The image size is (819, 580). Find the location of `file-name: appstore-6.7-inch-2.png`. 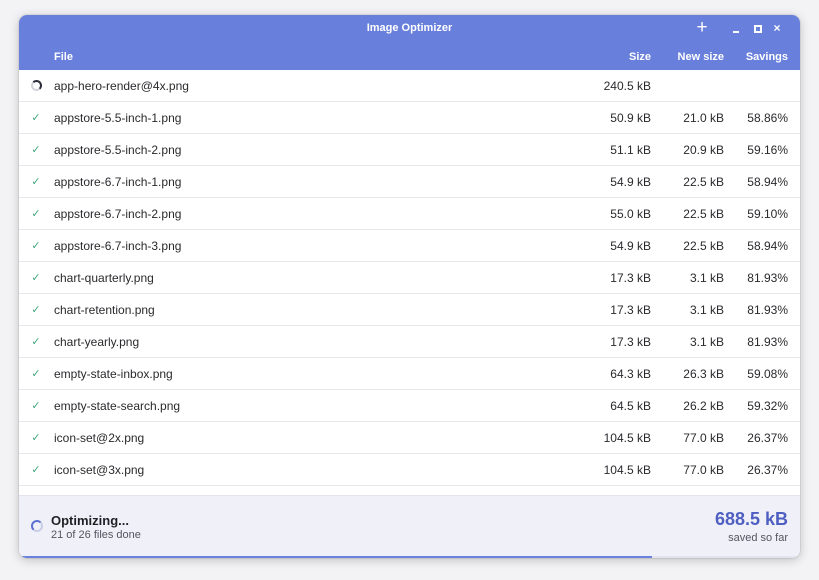

file-name: appstore-6.7-inch-2.png is located at coordinates (118, 214).